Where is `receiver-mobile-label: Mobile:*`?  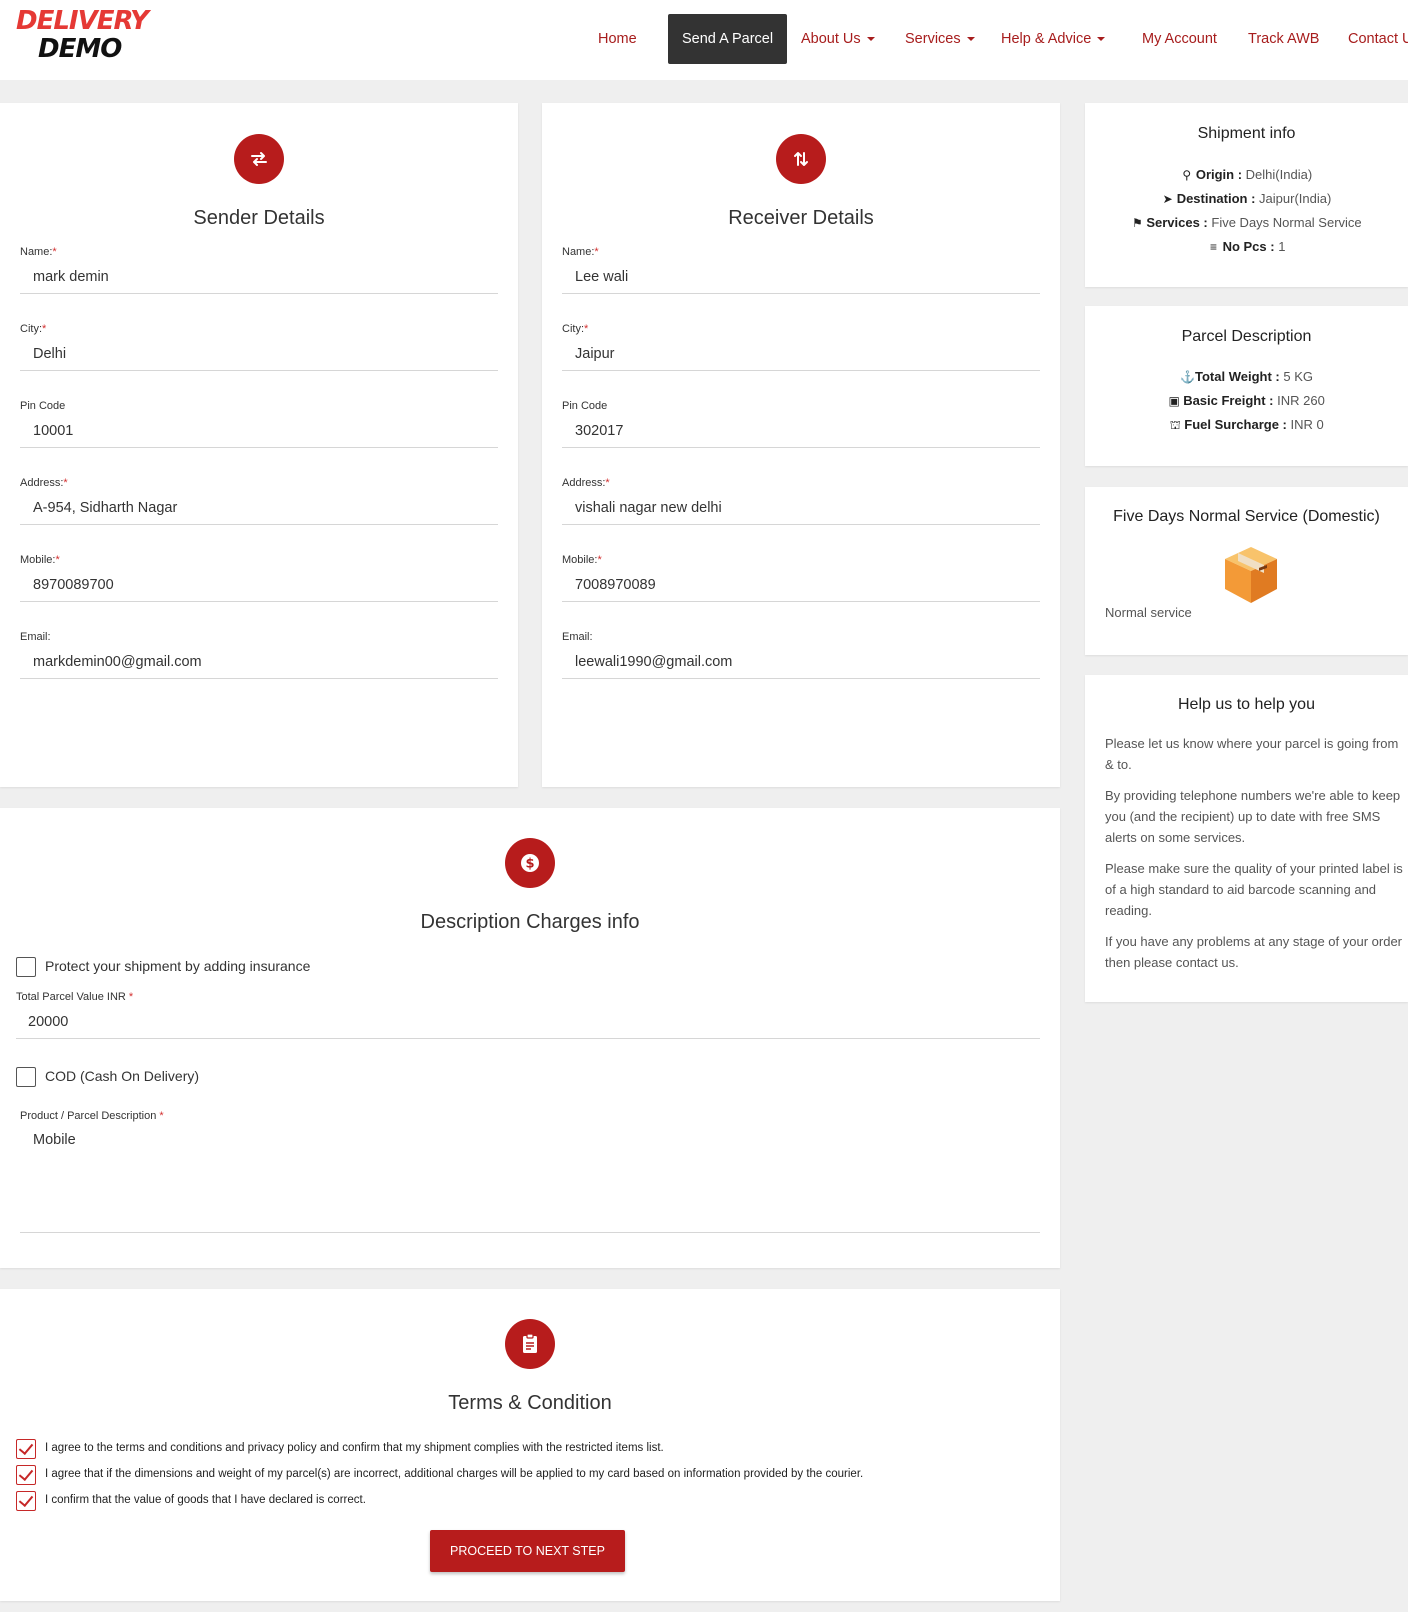
receiver-mobile-label: Mobile:* is located at coordinates (582, 560).